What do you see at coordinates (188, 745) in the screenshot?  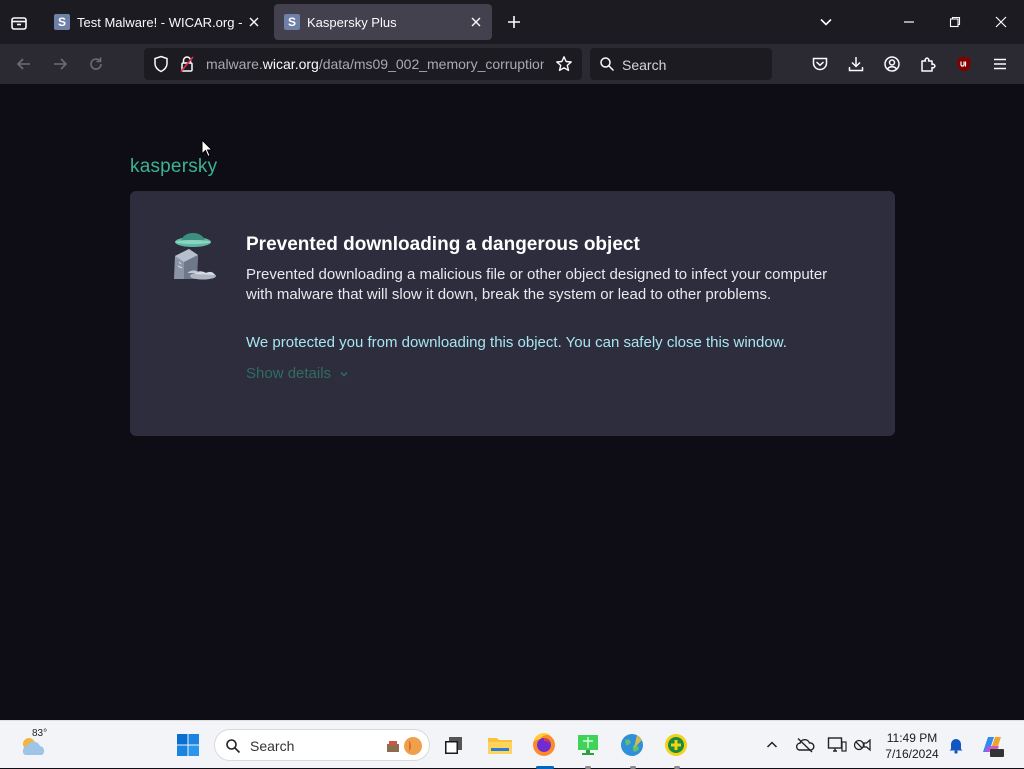 I see `windows-start-icon` at bounding box center [188, 745].